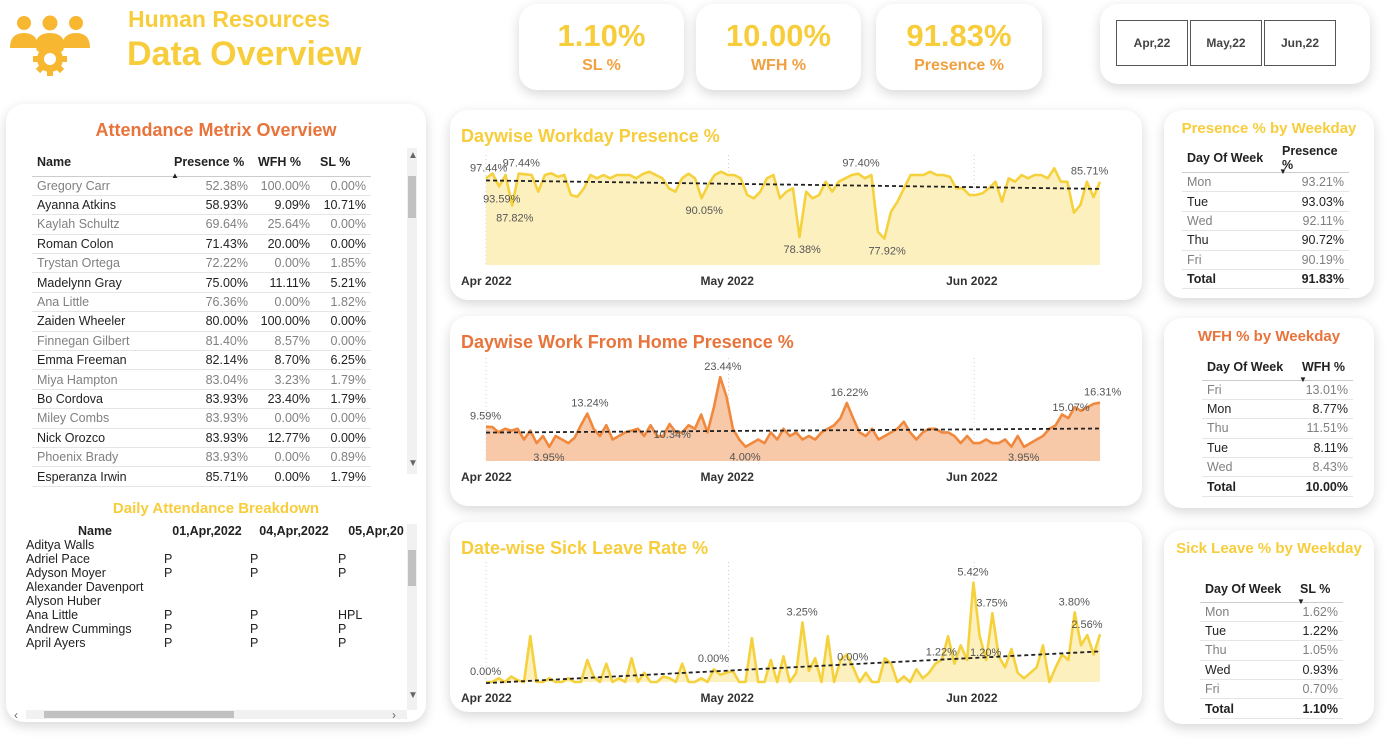 Image resolution: width=1391 pixels, height=747 pixels. Describe the element at coordinates (1301, 601) in the screenshot. I see `sort-desc-icon: ▼` at that location.